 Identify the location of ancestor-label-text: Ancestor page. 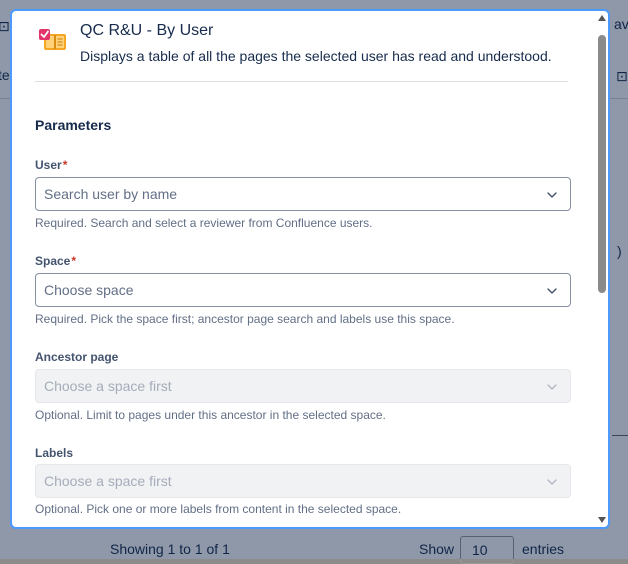
(77, 357).